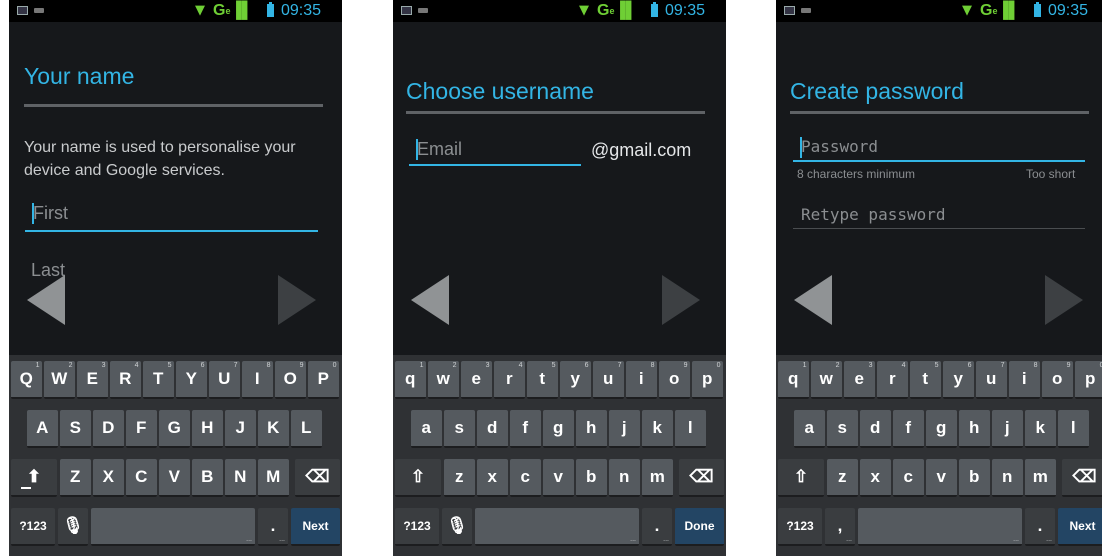  I want to click on key-r: R4, so click(125, 380).